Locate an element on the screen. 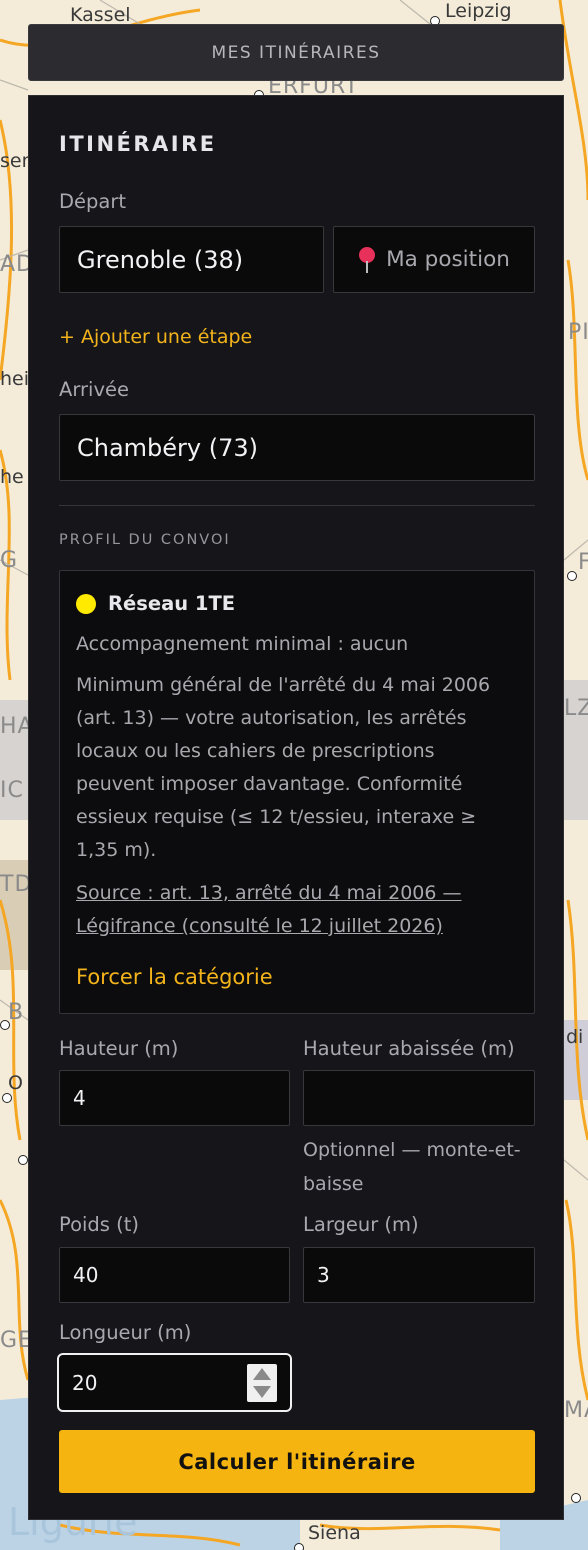  map-label-ic: IC is located at coordinates (12, 790).